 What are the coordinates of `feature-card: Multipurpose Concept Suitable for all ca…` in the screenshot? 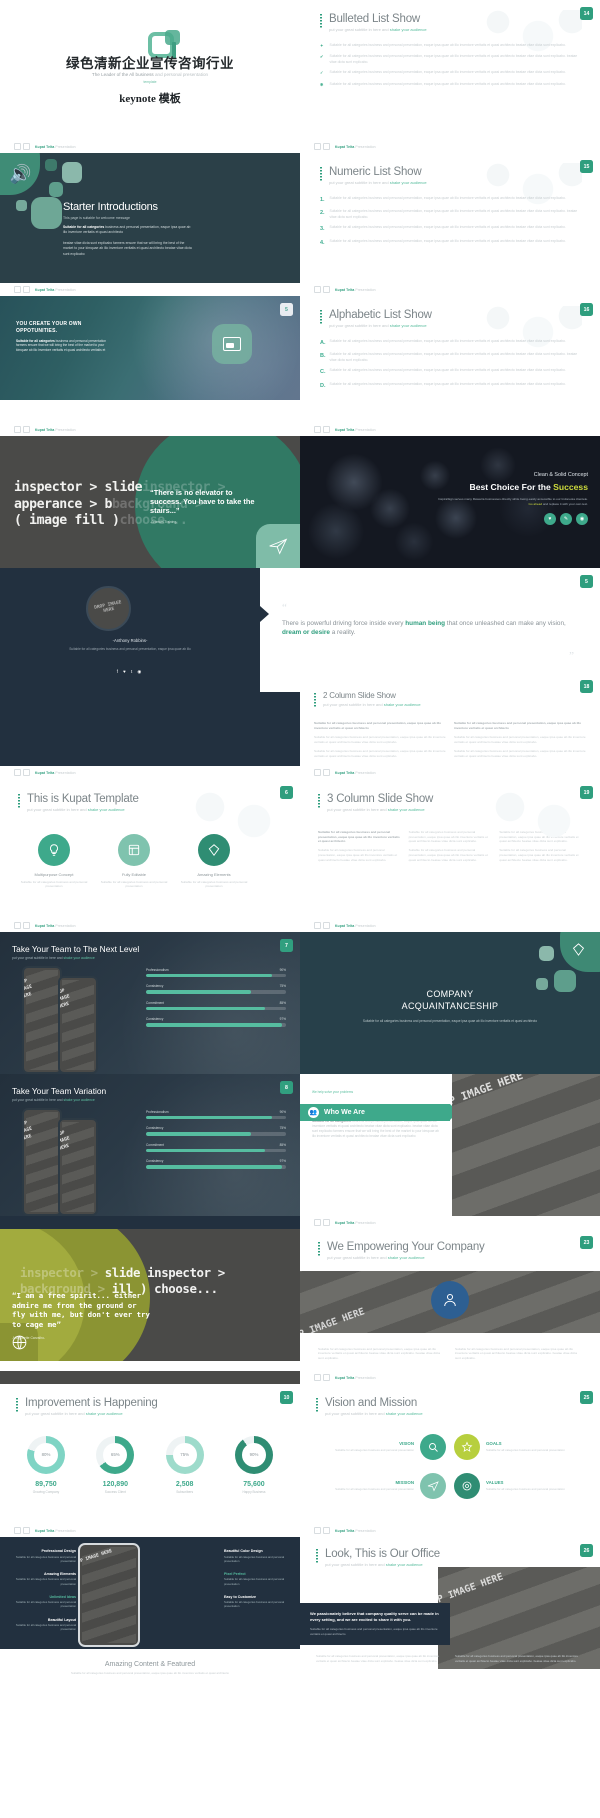 It's located at (54, 861).